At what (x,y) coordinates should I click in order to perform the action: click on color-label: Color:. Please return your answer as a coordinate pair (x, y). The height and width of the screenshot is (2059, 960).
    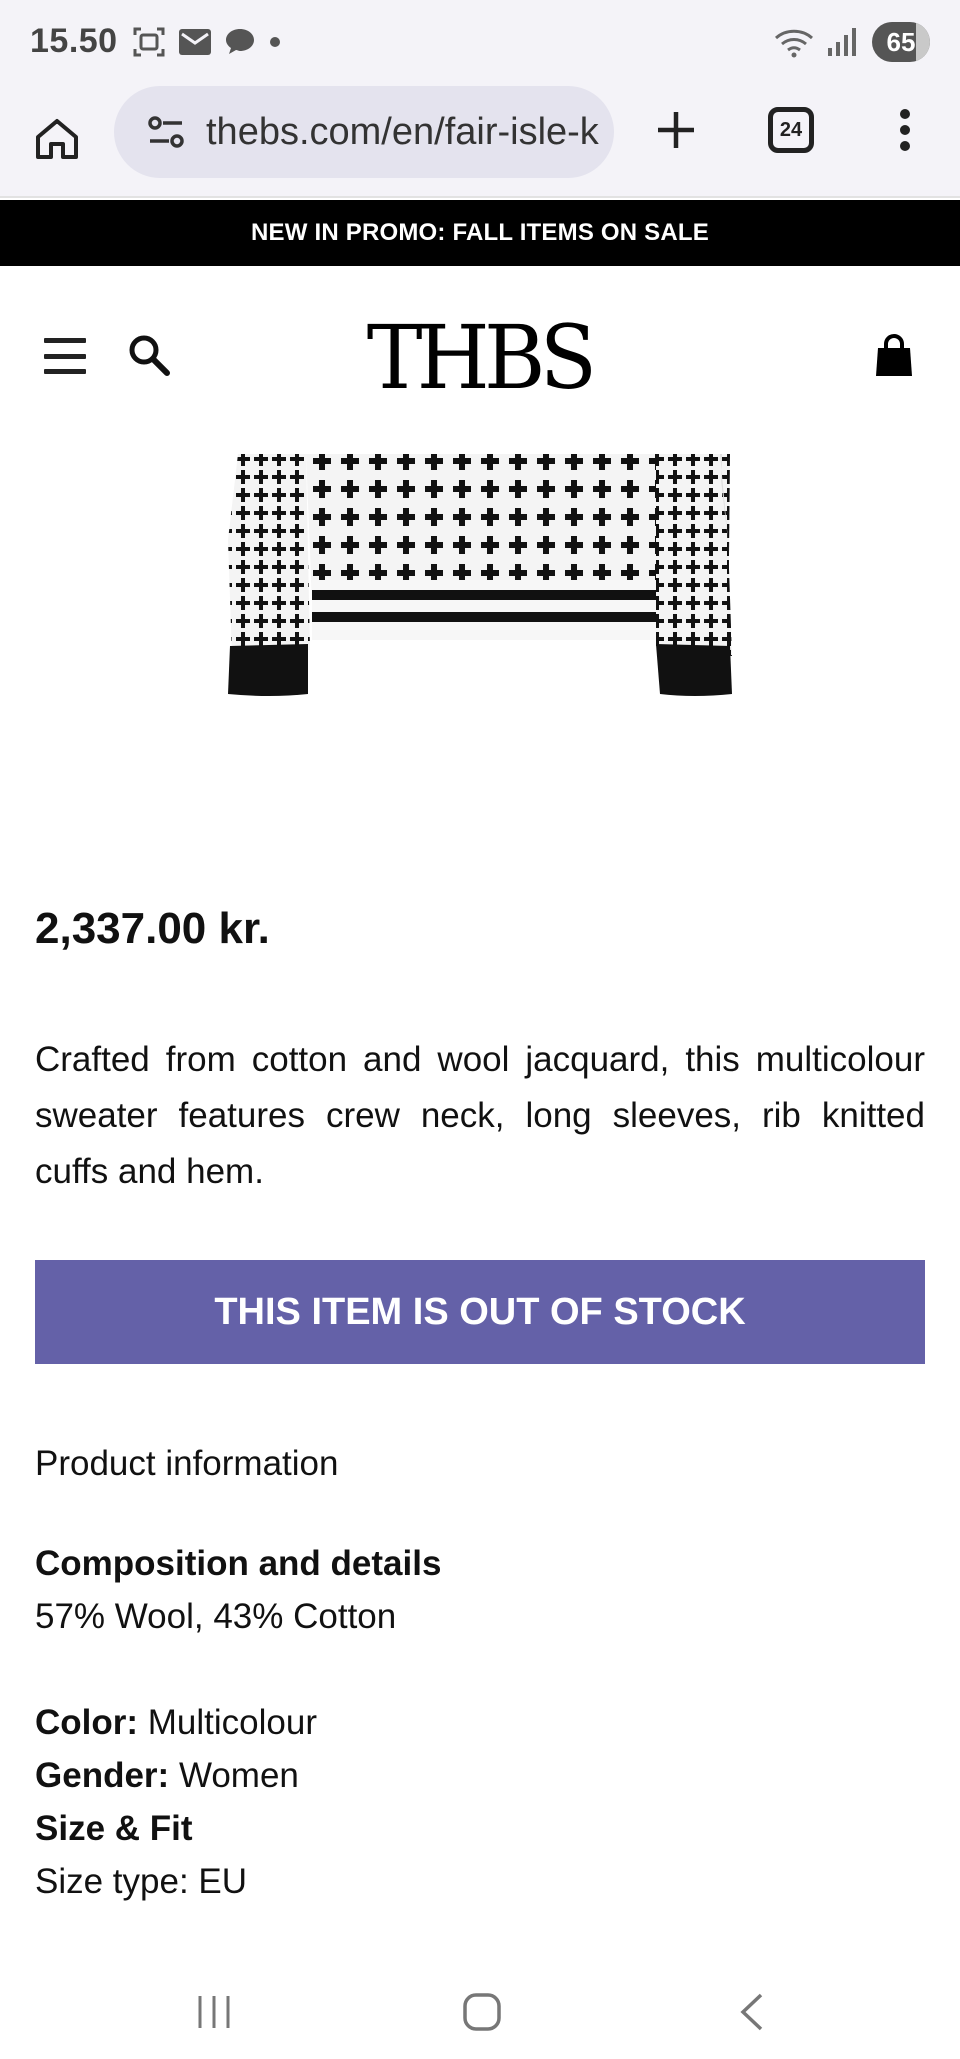
    Looking at the image, I should click on (87, 1722).